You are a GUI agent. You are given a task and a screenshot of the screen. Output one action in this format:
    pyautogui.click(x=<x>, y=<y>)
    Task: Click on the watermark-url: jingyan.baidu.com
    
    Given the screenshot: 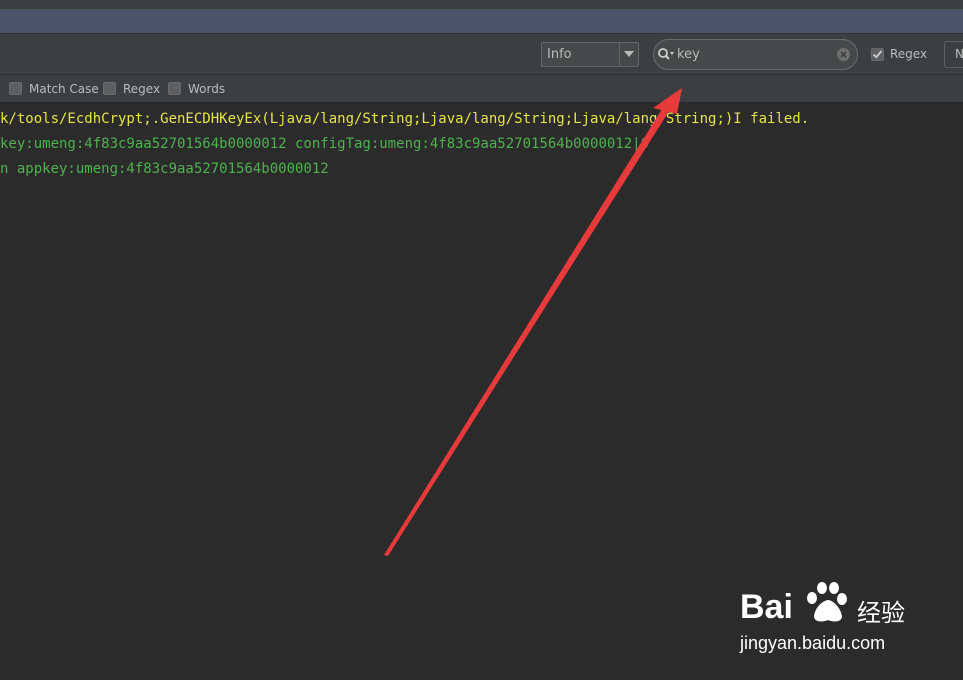 What is the action you would take?
    pyautogui.click(x=813, y=643)
    